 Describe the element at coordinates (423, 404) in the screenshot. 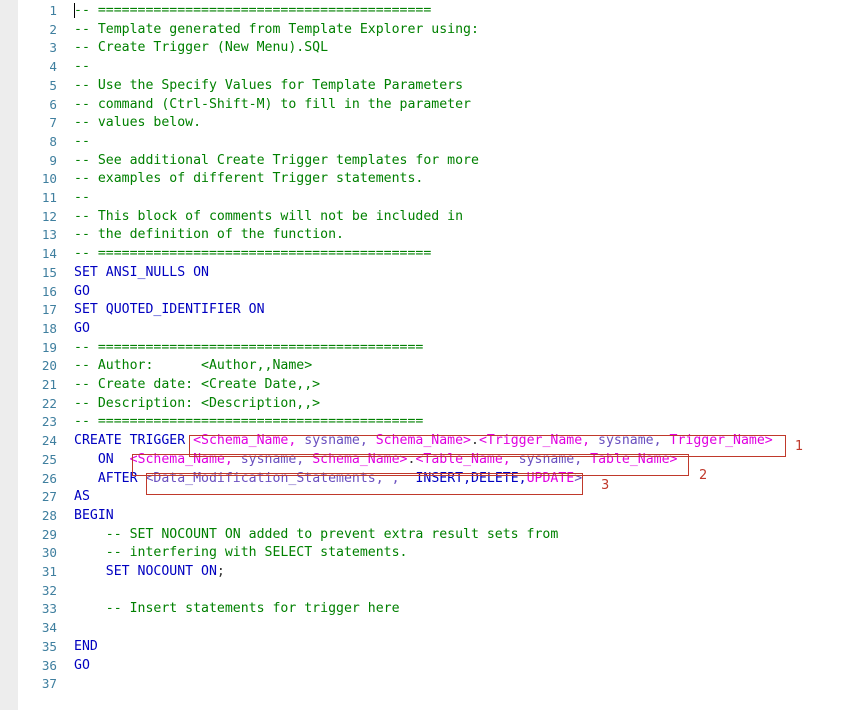

I see `code-line: 22 -- Description: <Description,,>` at that location.